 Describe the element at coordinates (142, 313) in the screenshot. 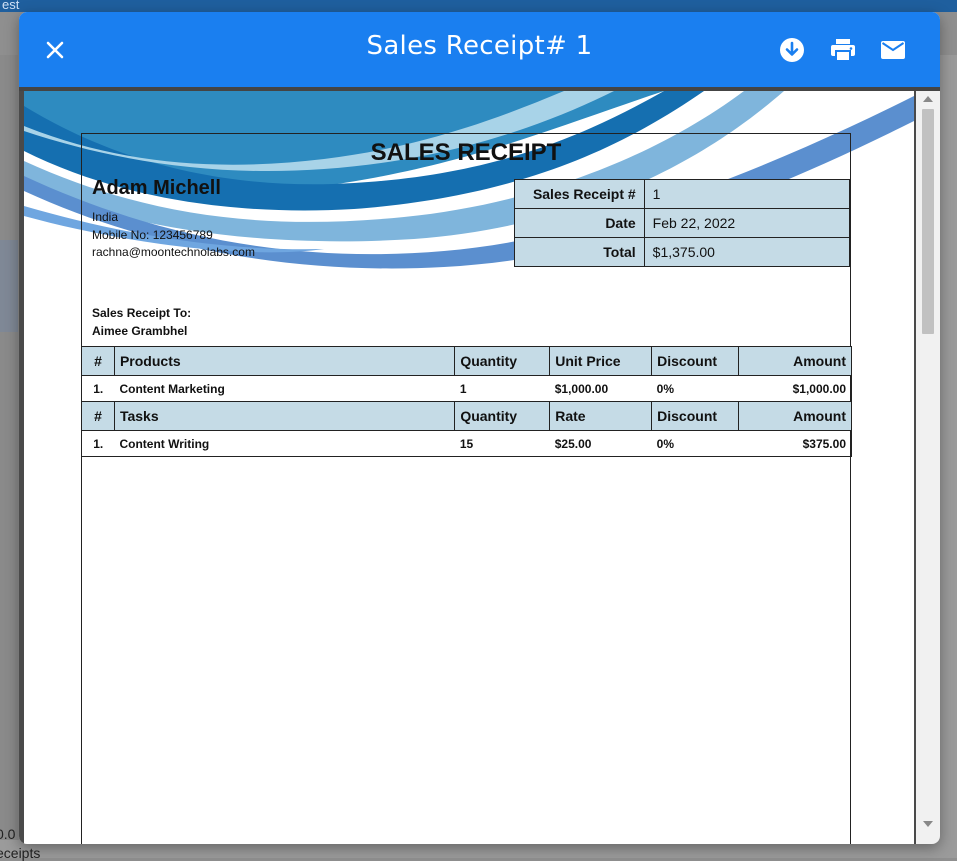

I see `bill-to-label: Sales Receipt To:` at that location.